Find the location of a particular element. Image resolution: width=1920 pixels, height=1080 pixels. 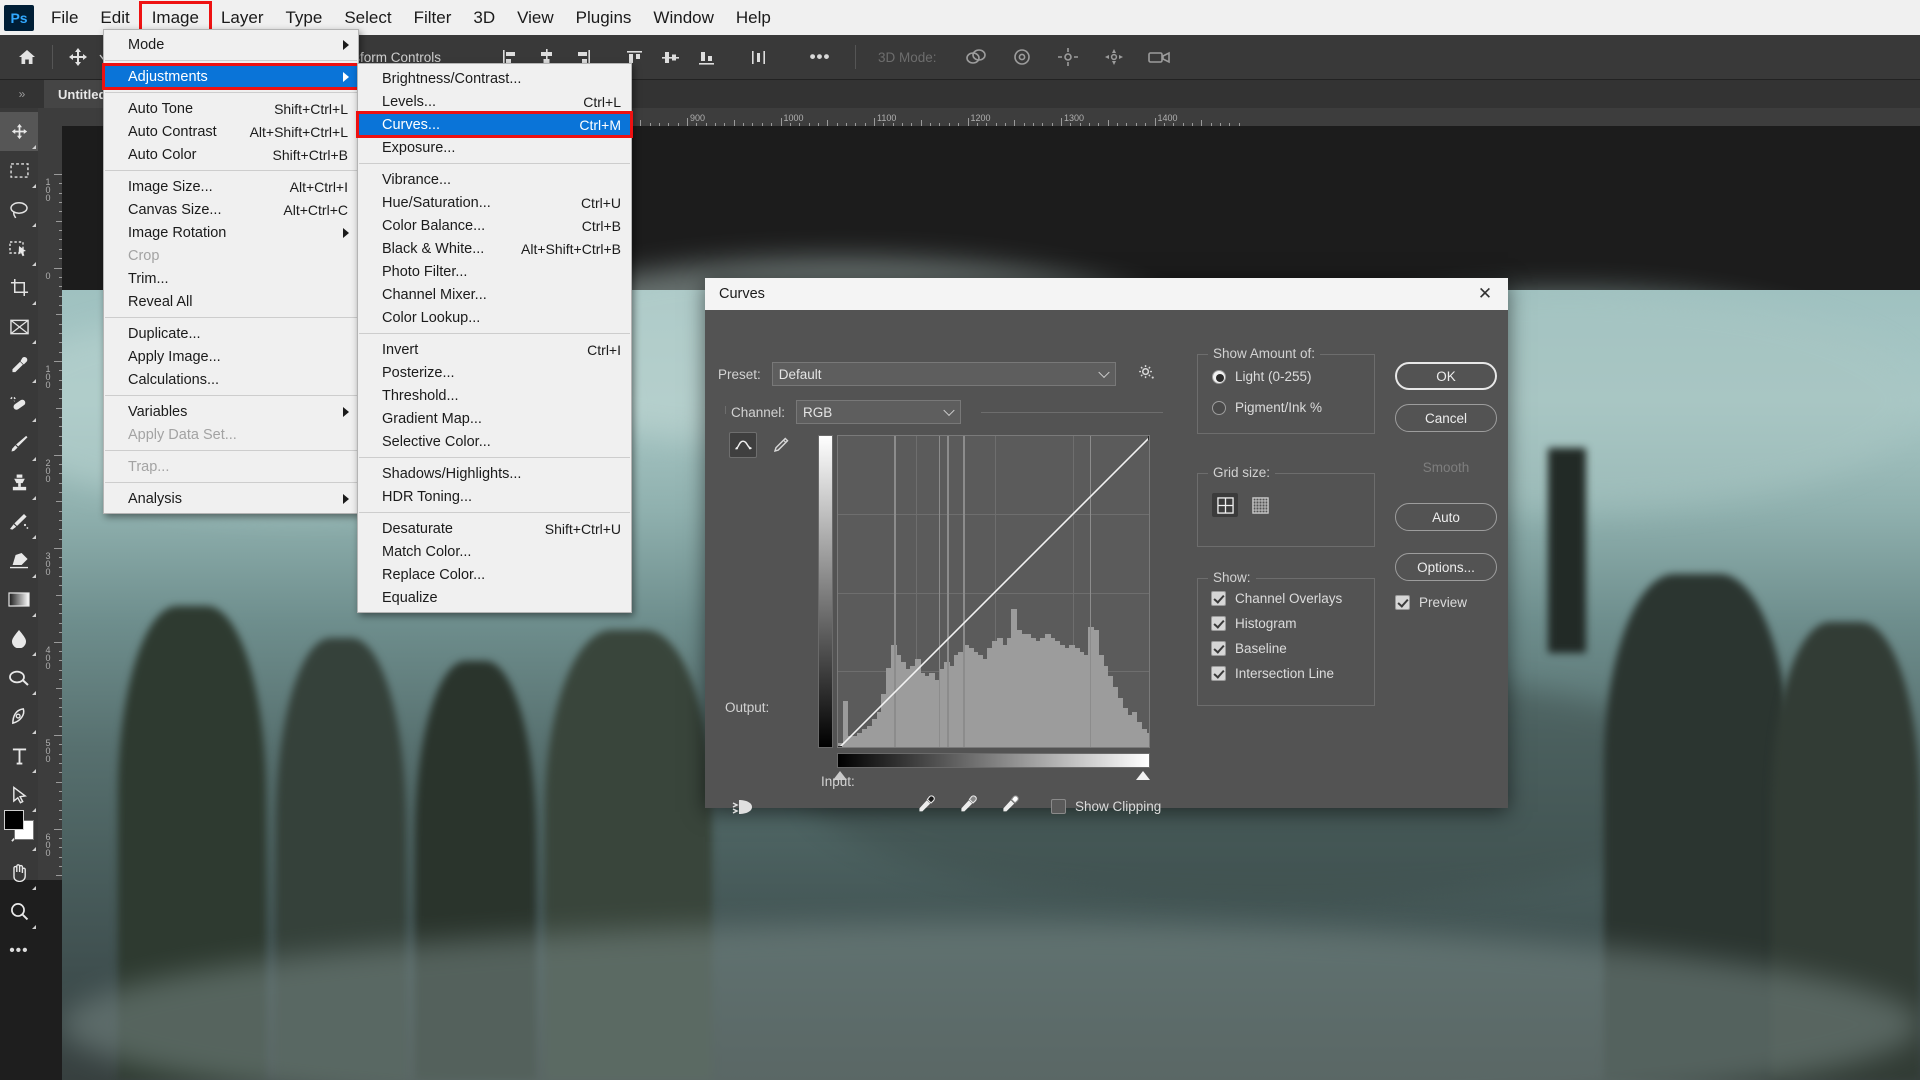

show-option-intersection-line: Intersection Line is located at coordinates (1292, 673).